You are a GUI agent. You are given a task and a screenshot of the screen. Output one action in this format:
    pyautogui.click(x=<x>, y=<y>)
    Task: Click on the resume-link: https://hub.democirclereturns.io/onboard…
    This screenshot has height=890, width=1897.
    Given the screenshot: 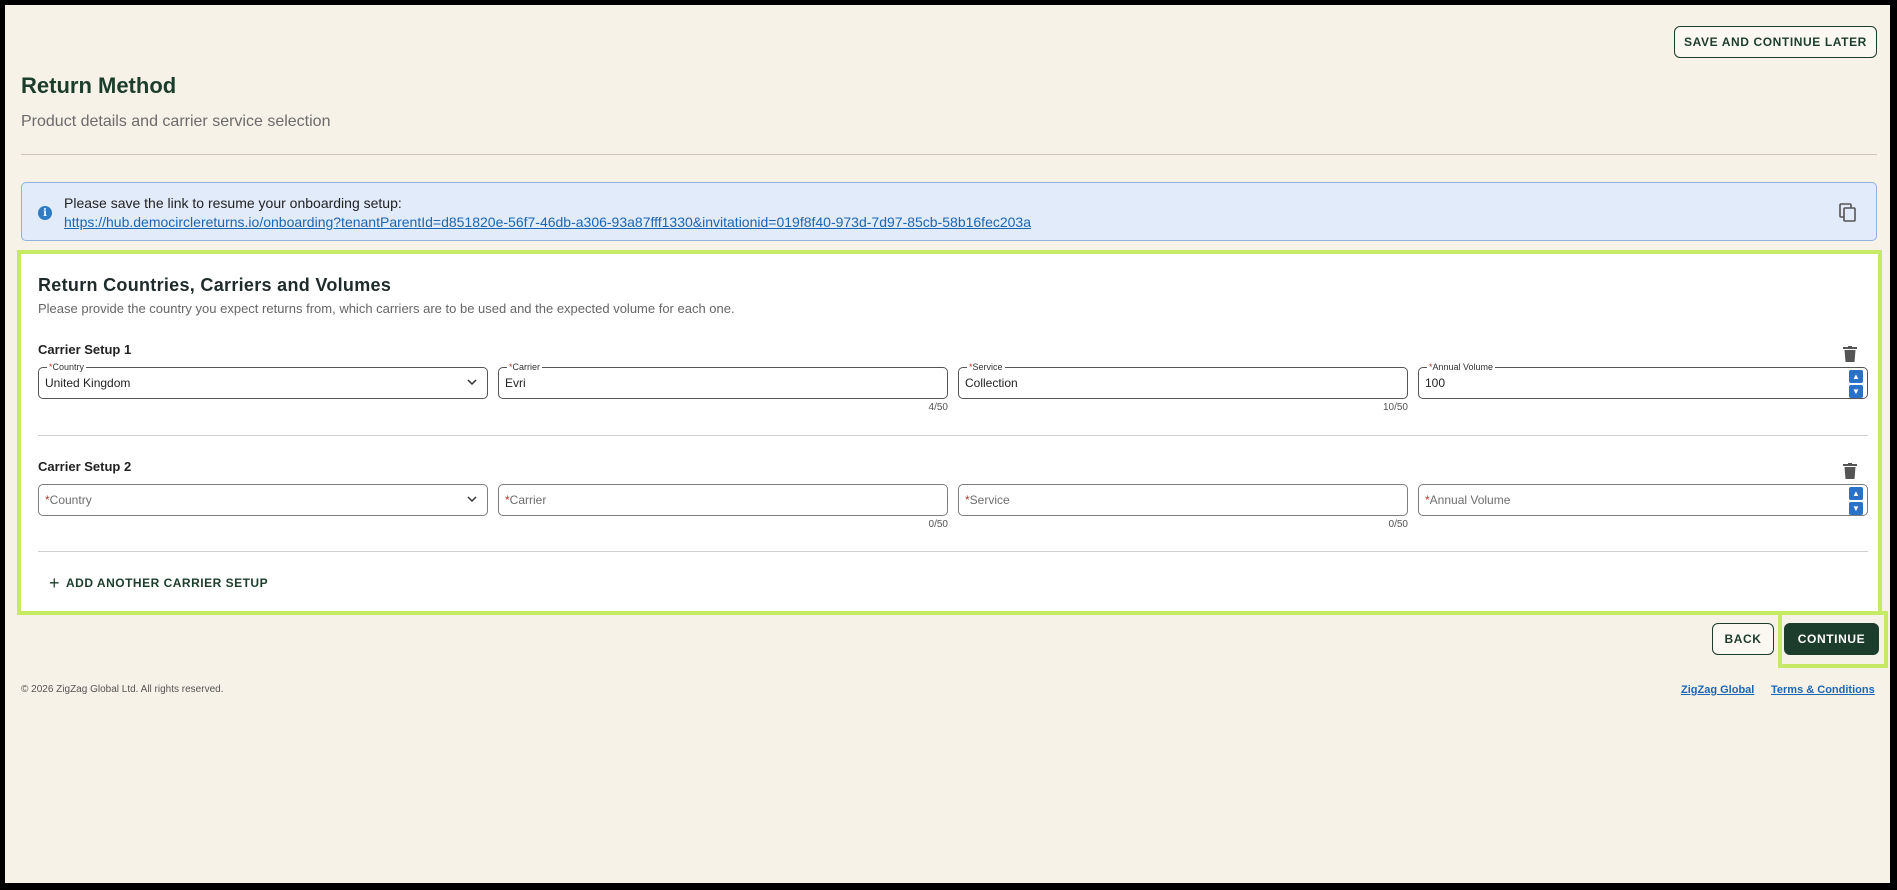 What is the action you would take?
    pyautogui.click(x=547, y=222)
    